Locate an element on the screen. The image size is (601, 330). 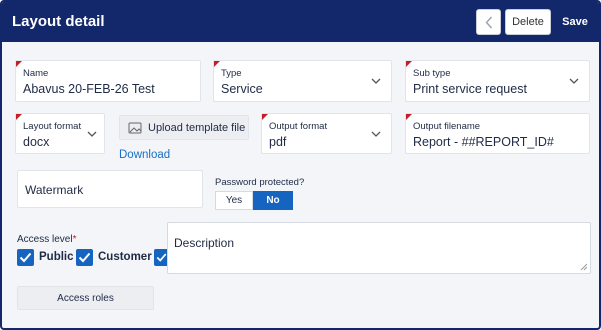
description-textarea: Description is located at coordinates (379, 248).